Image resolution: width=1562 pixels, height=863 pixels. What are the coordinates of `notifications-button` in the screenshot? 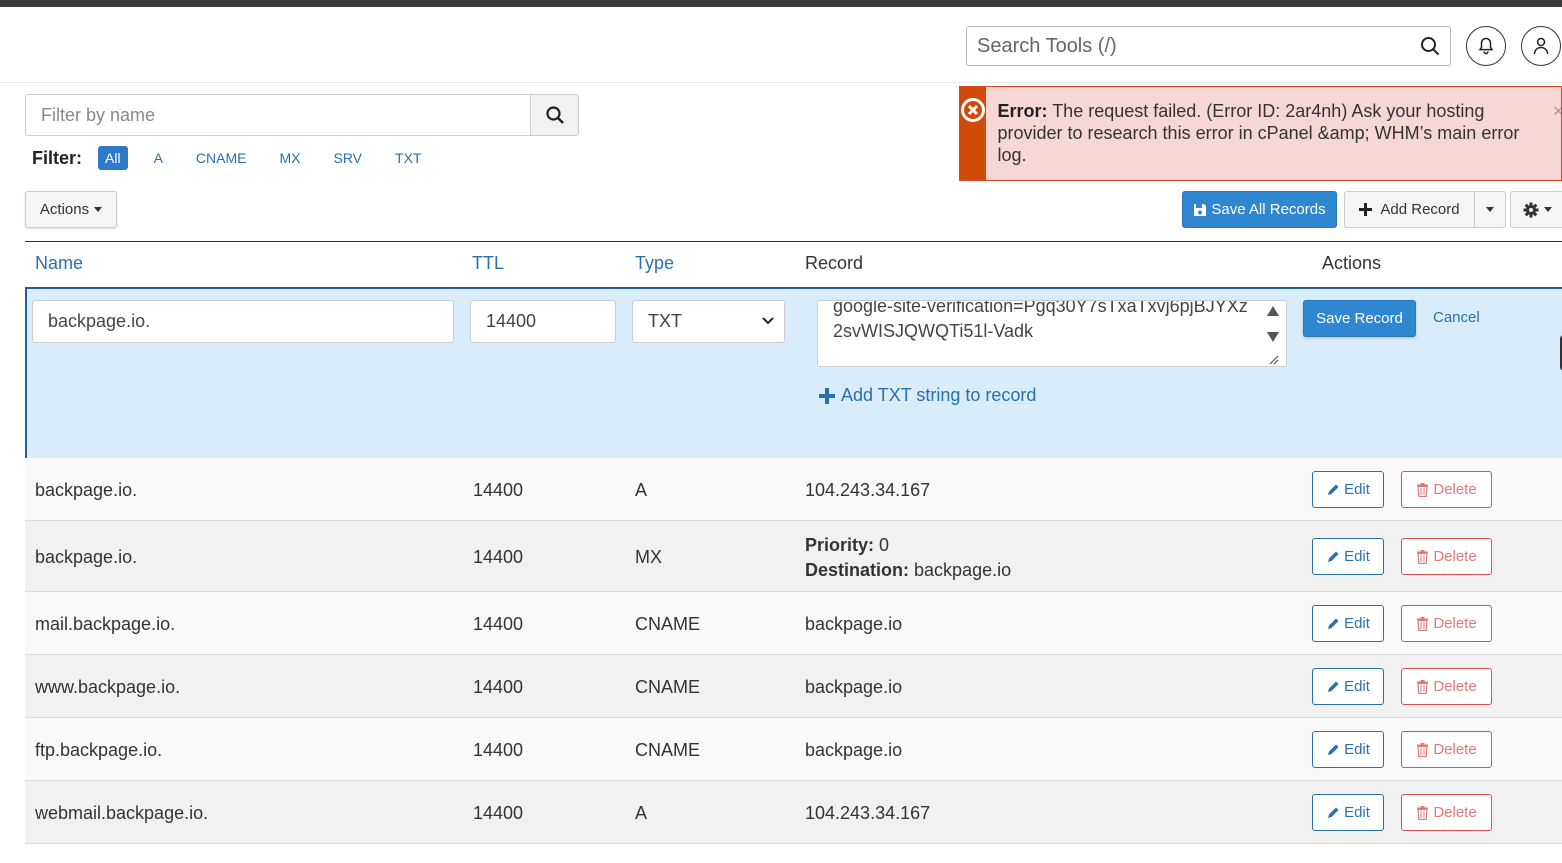 It's located at (1486, 46).